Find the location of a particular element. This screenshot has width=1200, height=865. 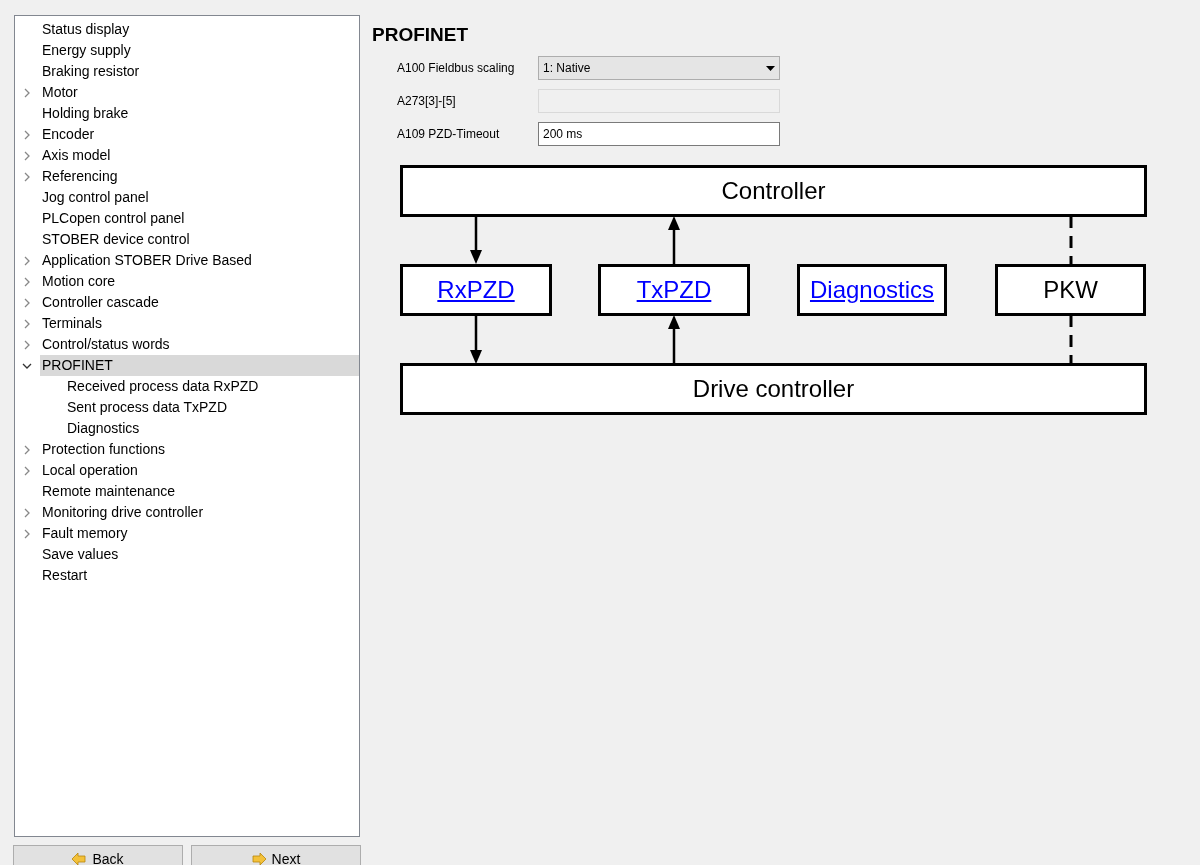

tree-item: Sent process data TxPZD is located at coordinates (212, 407).